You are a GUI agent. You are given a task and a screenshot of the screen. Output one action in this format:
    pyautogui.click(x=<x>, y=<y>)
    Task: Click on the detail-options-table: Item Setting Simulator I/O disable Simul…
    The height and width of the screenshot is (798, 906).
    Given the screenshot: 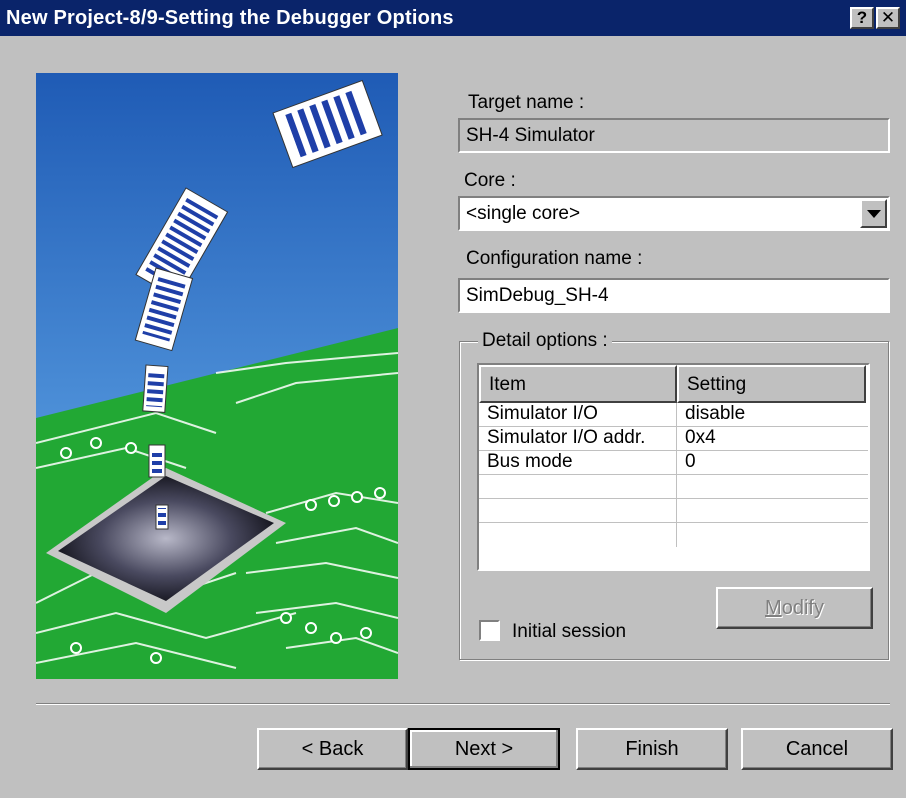 What is the action you would take?
    pyautogui.click(x=673, y=467)
    